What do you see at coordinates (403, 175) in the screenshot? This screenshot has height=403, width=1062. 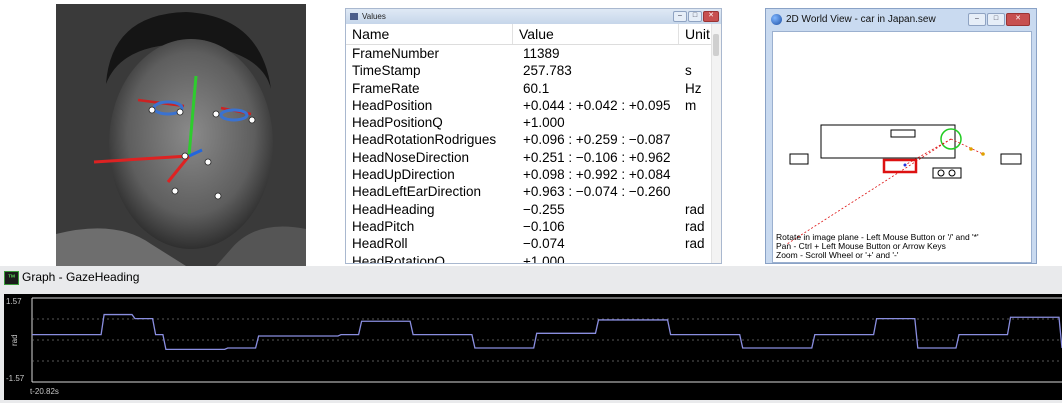 I see `cell-name: HeadUpDirection` at bounding box center [403, 175].